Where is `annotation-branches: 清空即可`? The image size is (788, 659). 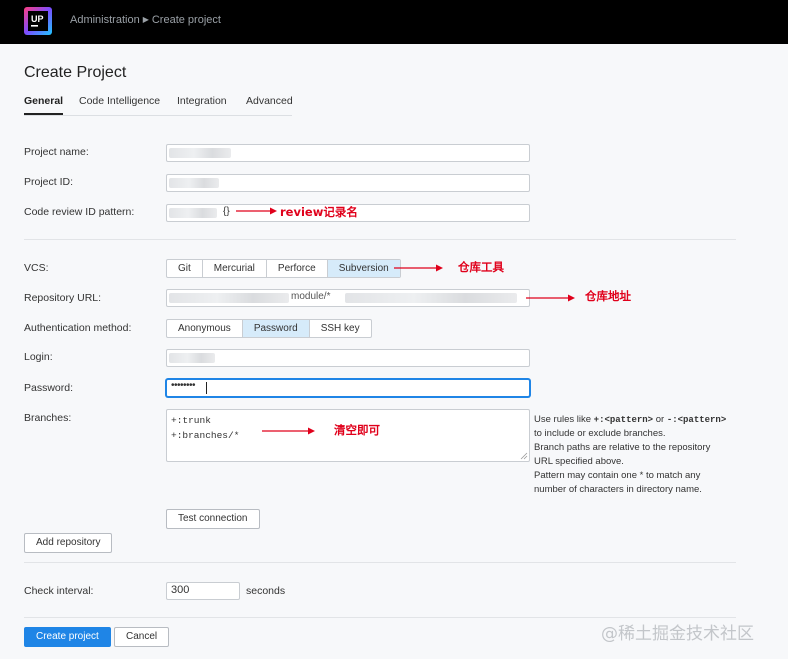
annotation-branches: 清空即可 is located at coordinates (357, 430).